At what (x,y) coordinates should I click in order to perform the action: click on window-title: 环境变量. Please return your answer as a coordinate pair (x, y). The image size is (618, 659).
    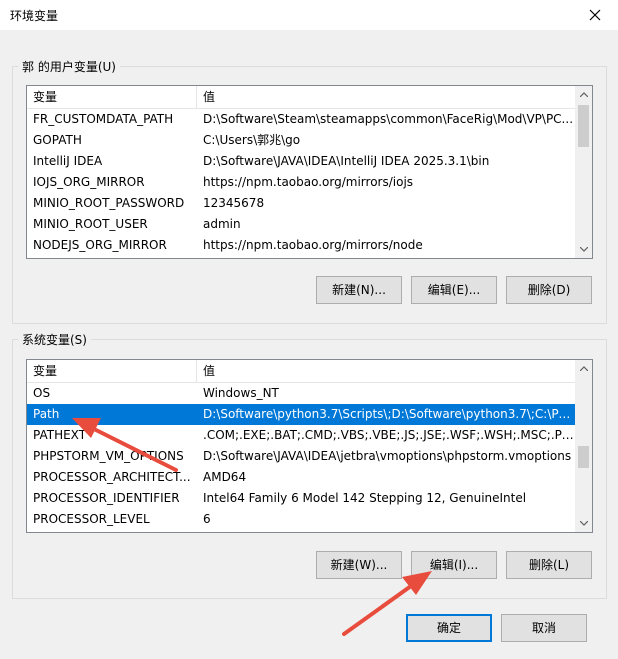
    Looking at the image, I should click on (34, 16).